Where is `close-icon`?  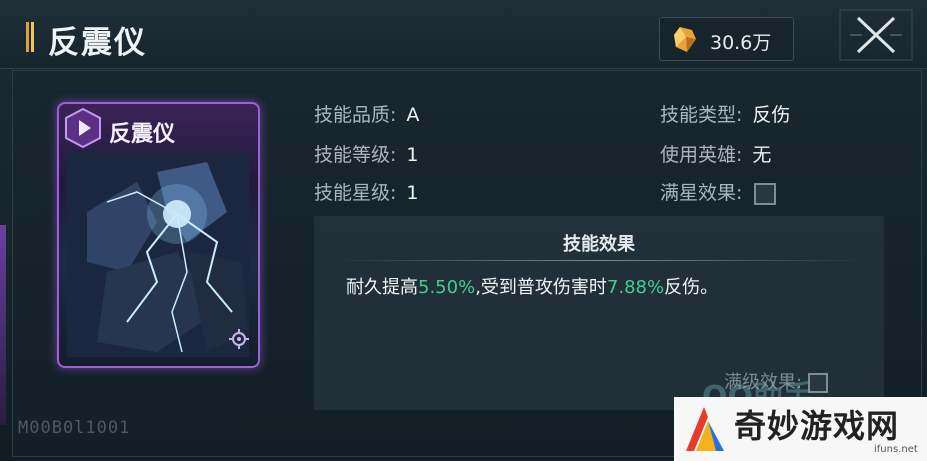 close-icon is located at coordinates (876, 35).